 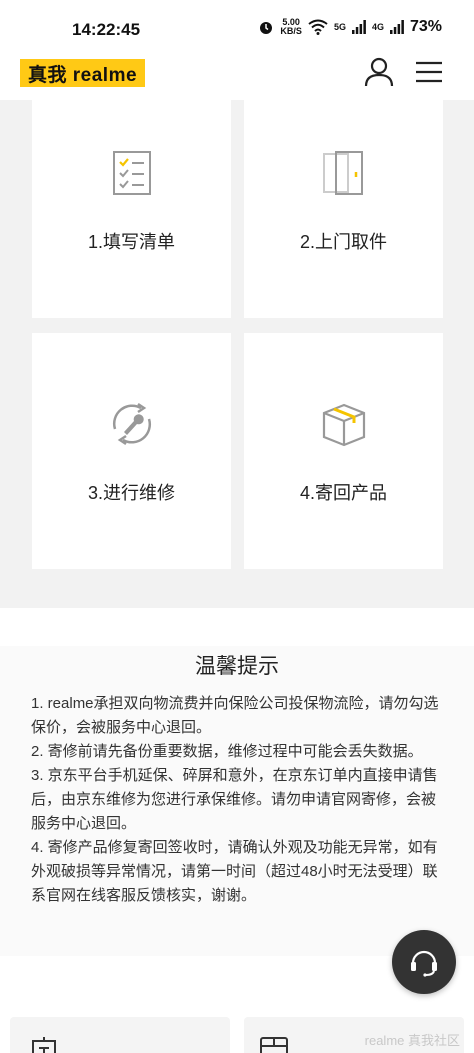 What do you see at coordinates (350, 27) in the screenshot?
I see `status-icons: 5.00 KB/S 5G 4G 73%` at bounding box center [350, 27].